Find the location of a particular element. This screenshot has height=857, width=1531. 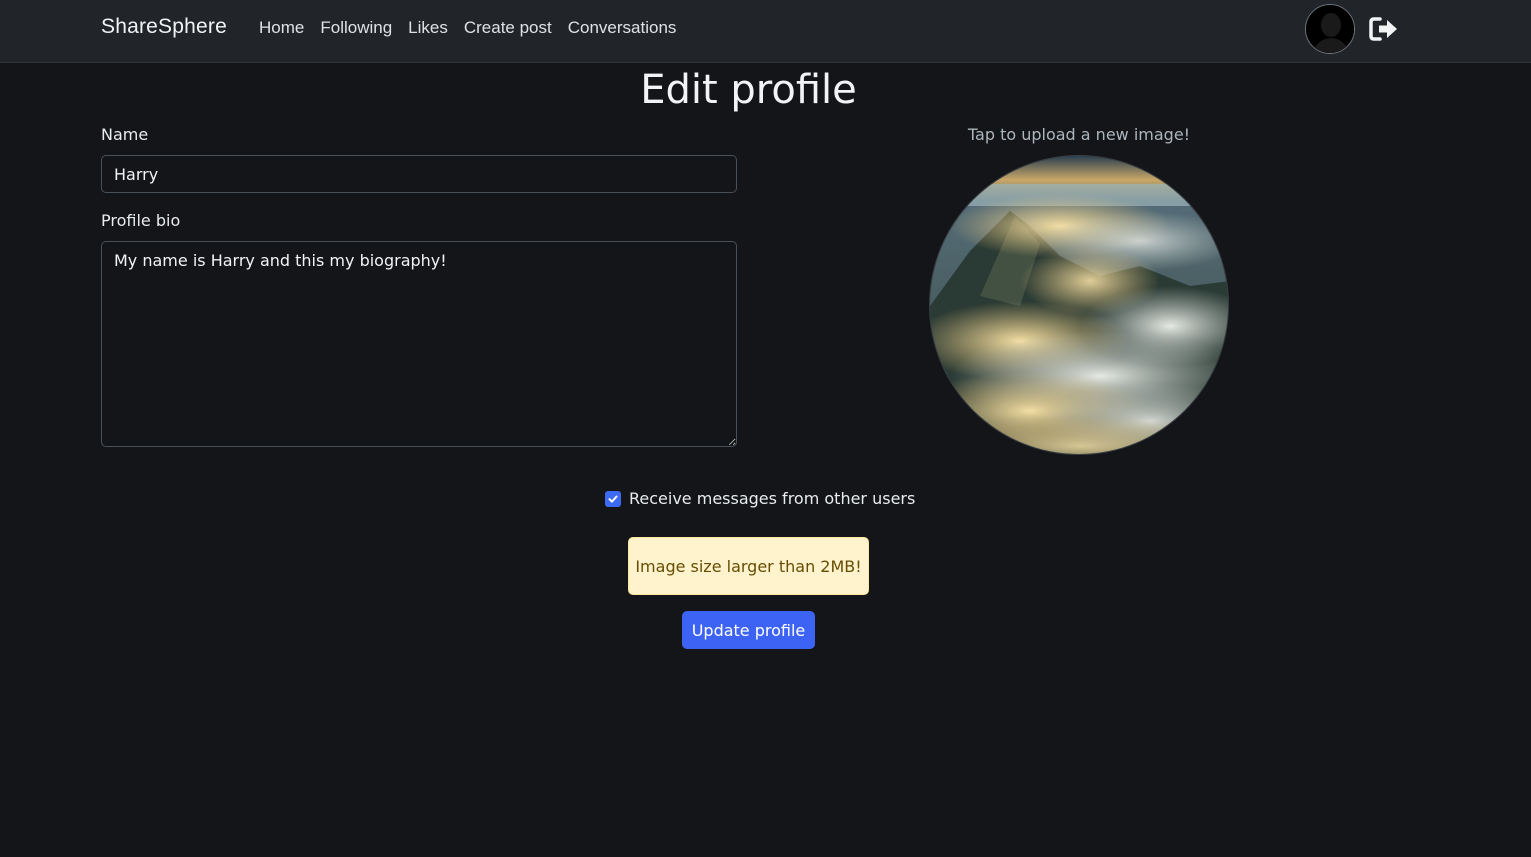

nav-link-following: Following is located at coordinates (356, 28).